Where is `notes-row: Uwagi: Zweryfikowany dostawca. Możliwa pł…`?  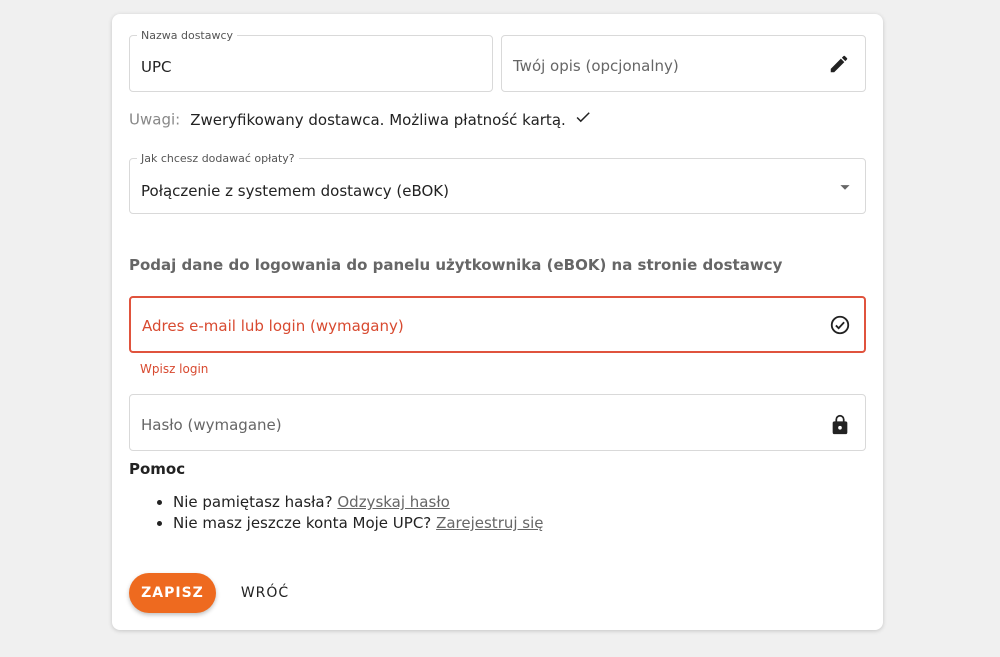 notes-row: Uwagi: Zweryfikowany dostawca. Możliwa pł… is located at coordinates (360, 119).